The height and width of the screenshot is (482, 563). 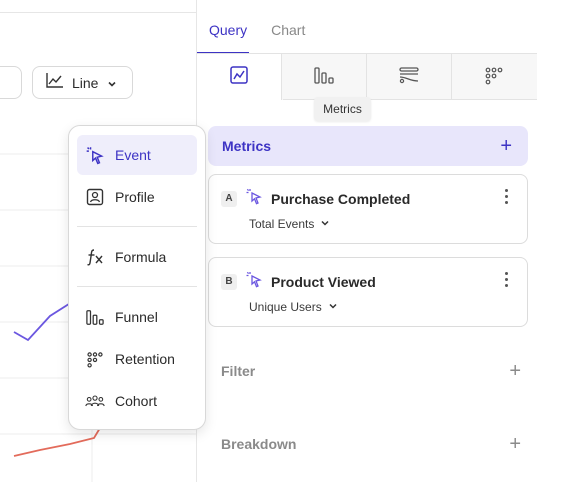 What do you see at coordinates (247, 146) in the screenshot?
I see `metrics-title: Metrics` at bounding box center [247, 146].